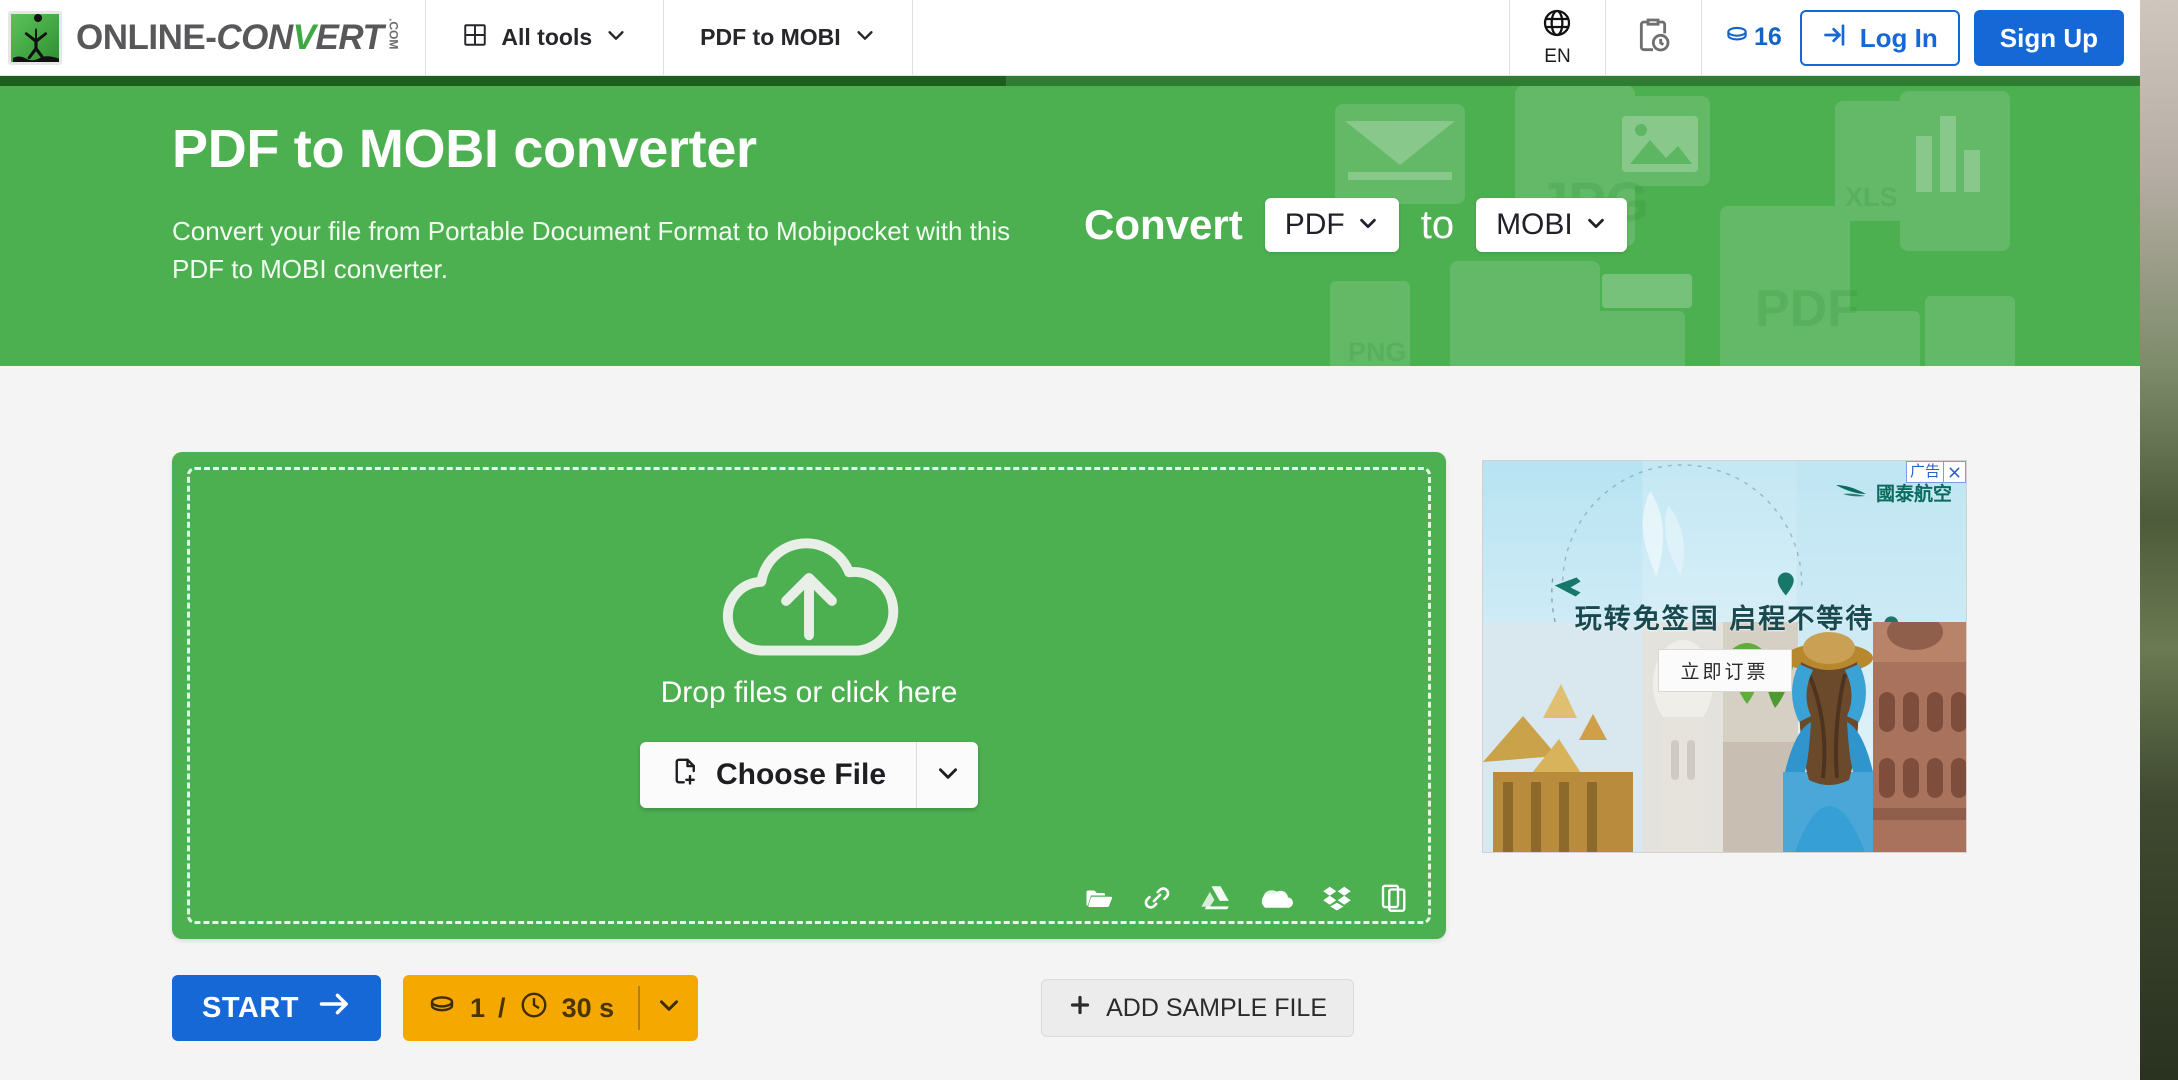  Describe the element at coordinates (1924, 472) in the screenshot. I see `ad-badge-label: 广告` at that location.